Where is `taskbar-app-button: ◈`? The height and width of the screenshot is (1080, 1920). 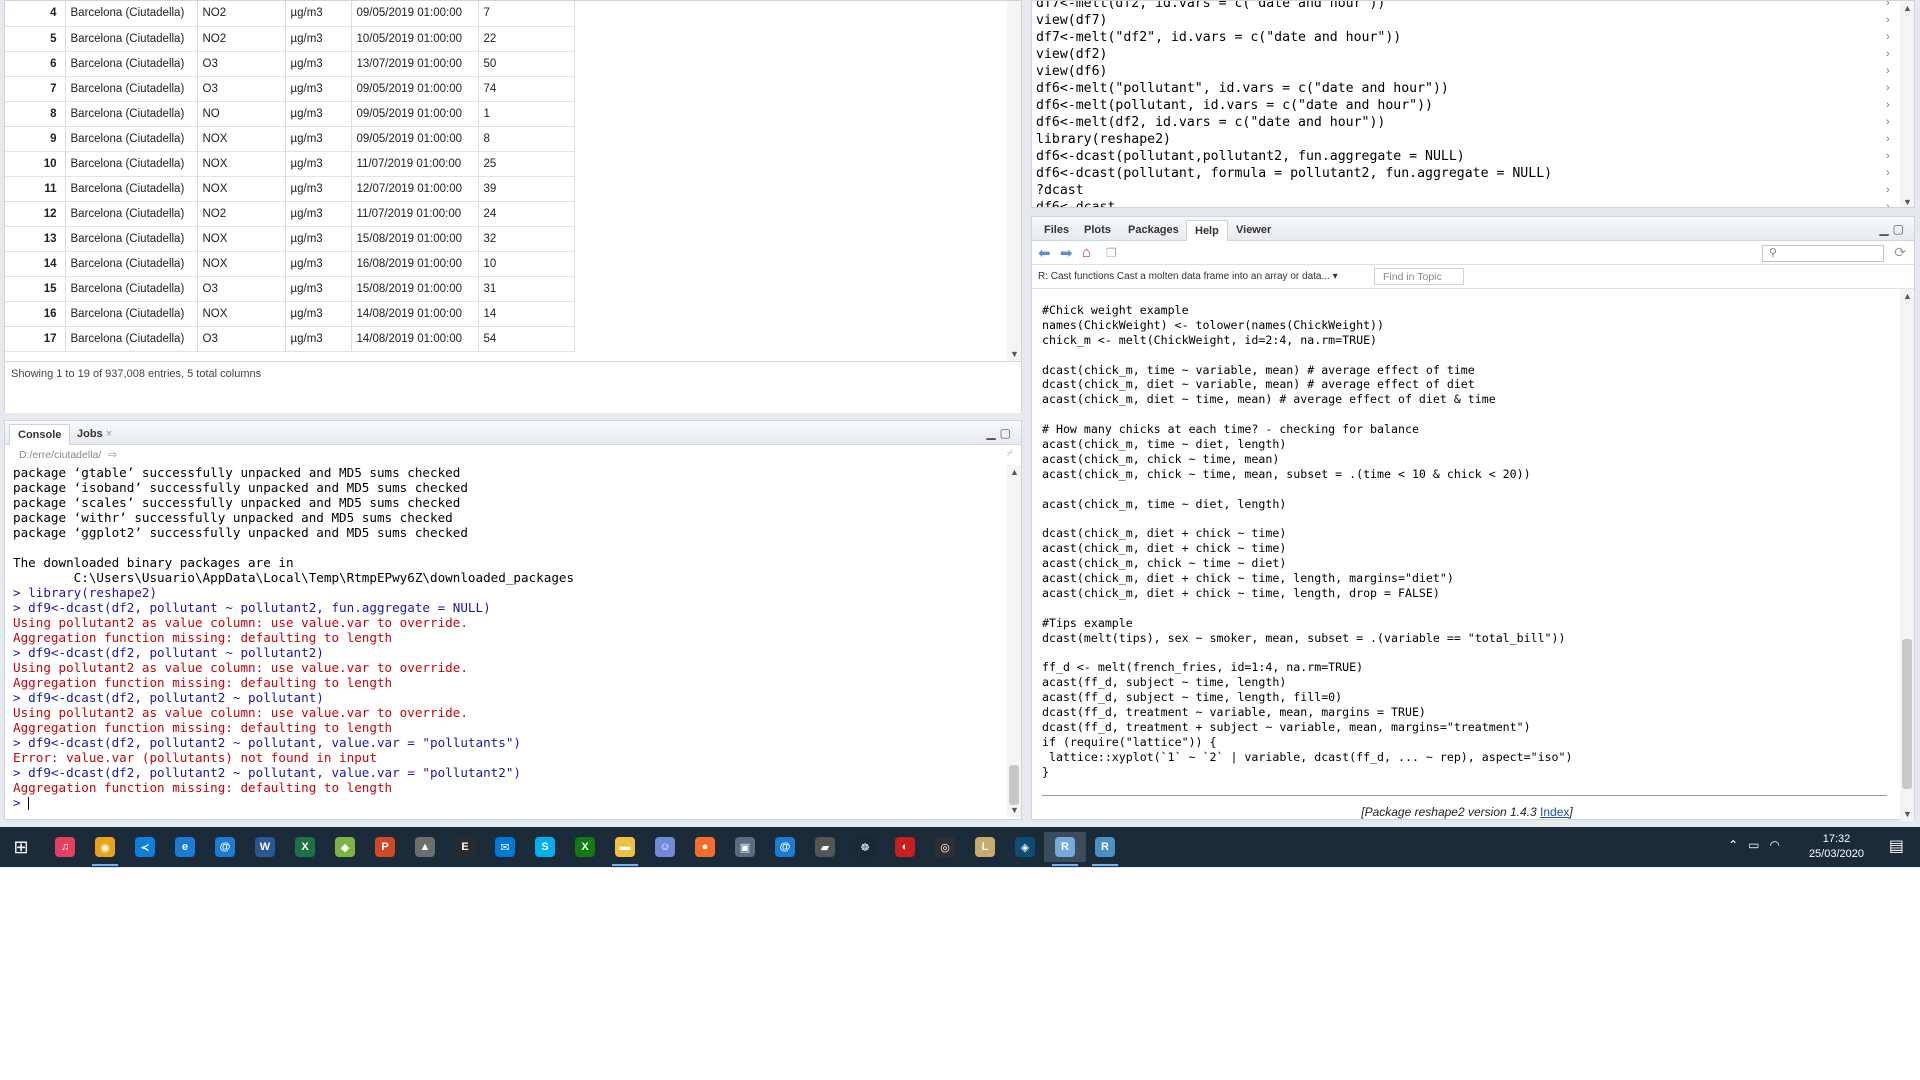
taskbar-app-button: ◈ is located at coordinates (1025, 847).